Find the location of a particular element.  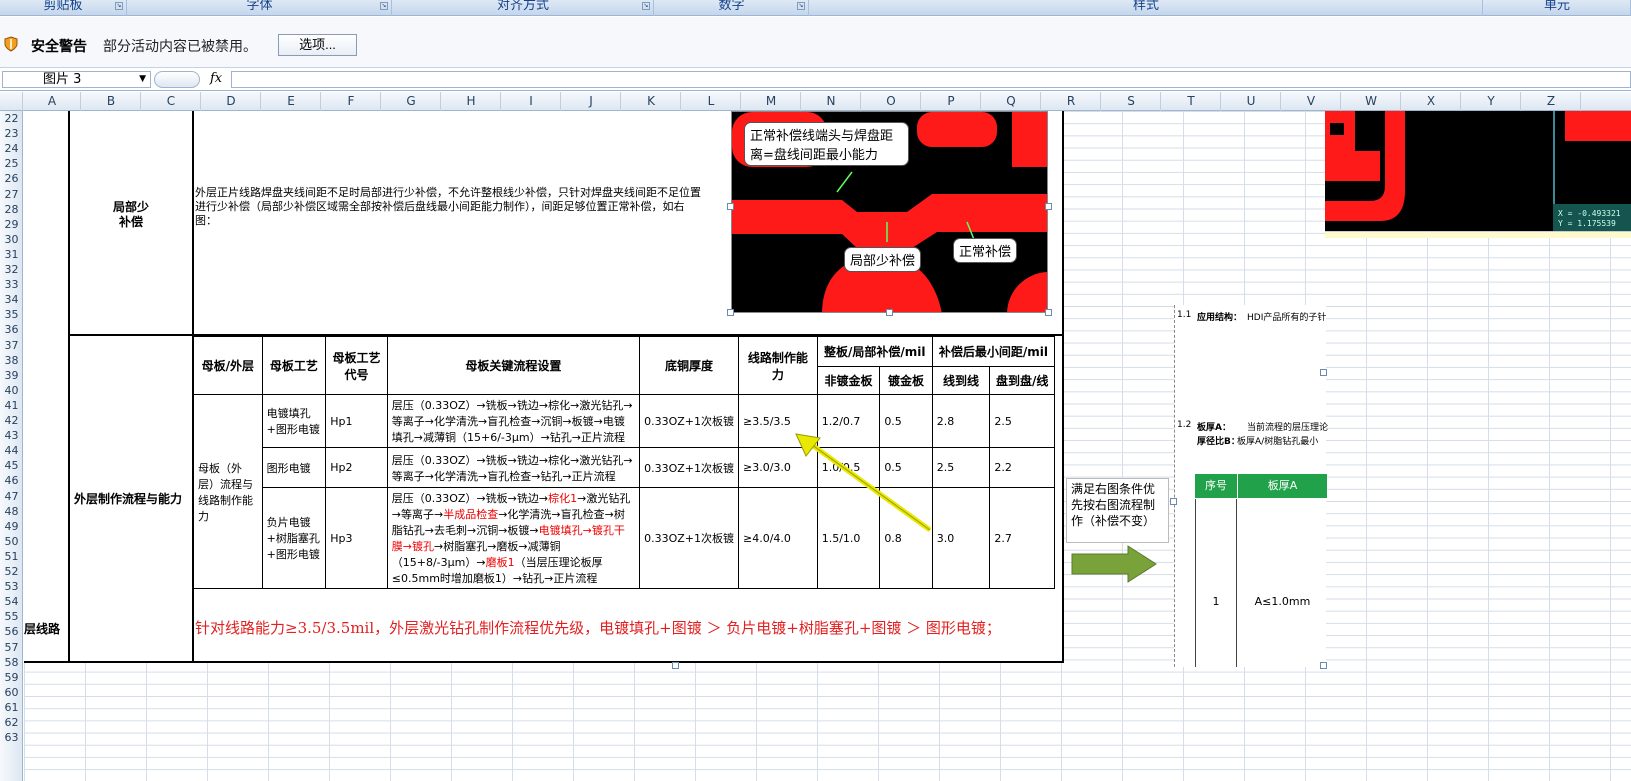

row-header: 44 is located at coordinates (11, 451).